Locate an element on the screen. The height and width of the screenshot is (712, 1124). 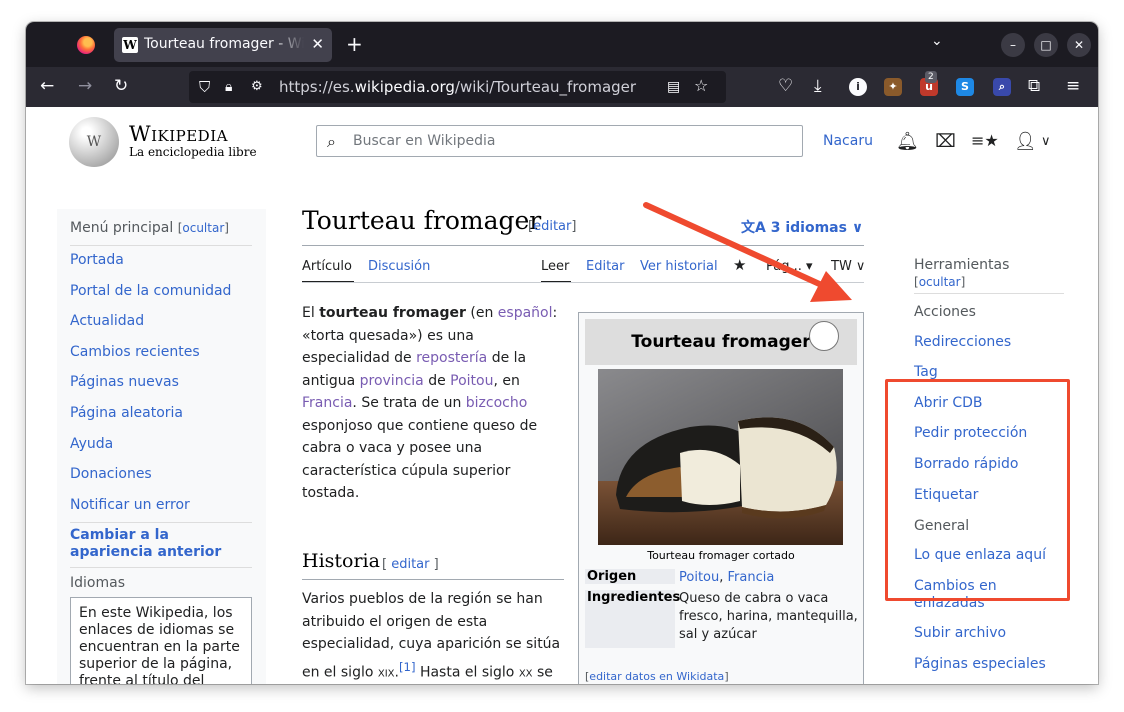
tab-title: Tourteau fromager - Wiki is located at coordinates (224, 44).